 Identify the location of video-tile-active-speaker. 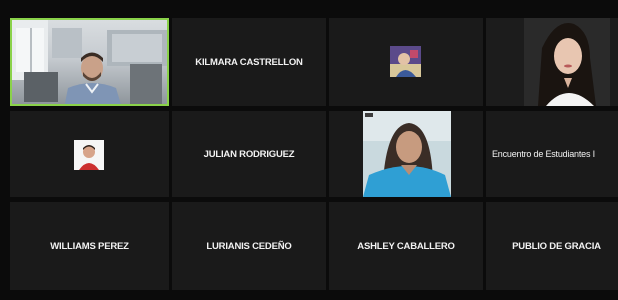
(89, 62).